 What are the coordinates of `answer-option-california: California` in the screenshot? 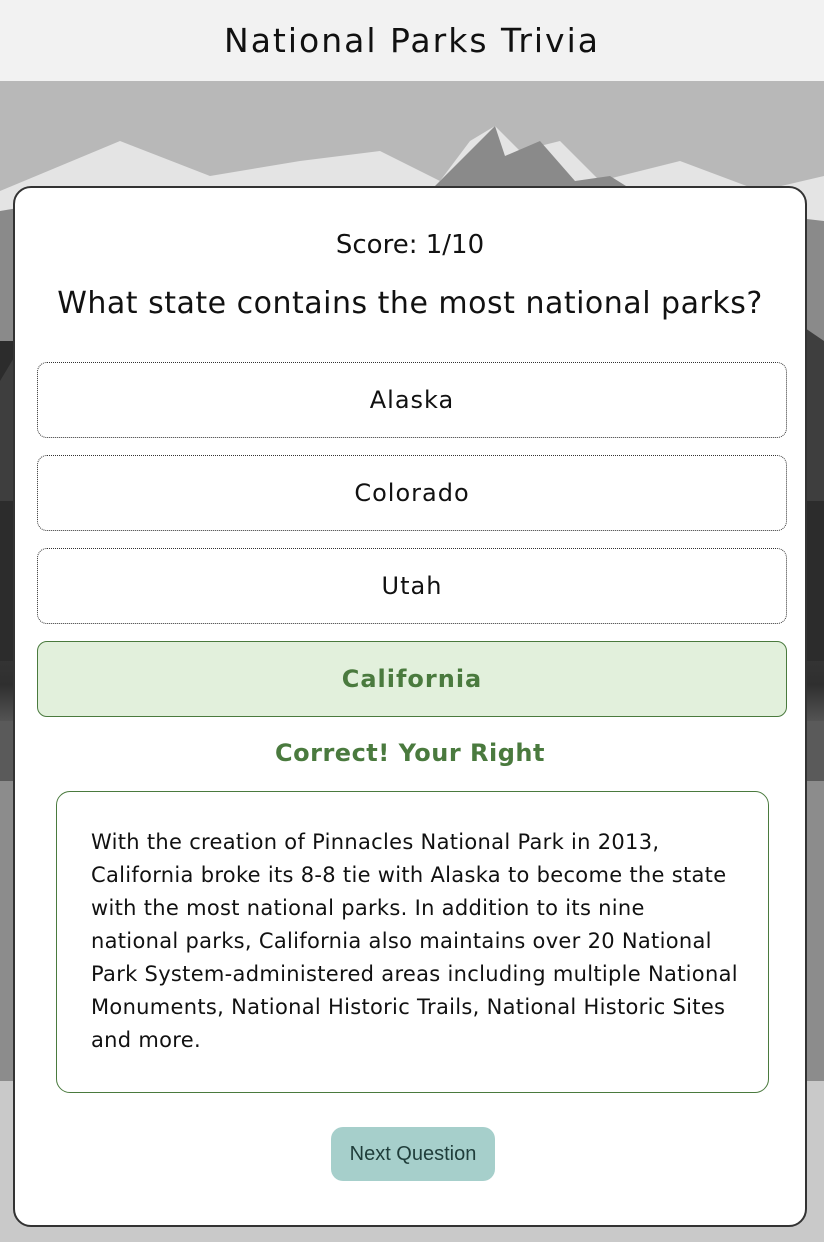 It's located at (412, 679).